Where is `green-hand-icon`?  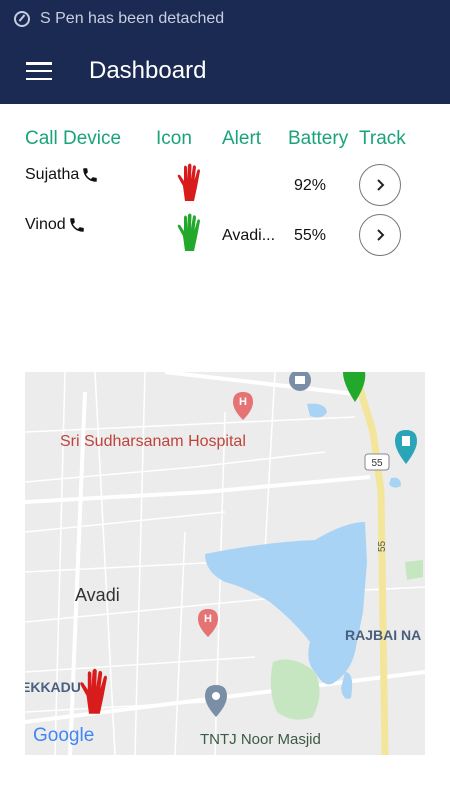
green-hand-icon is located at coordinates (188, 232).